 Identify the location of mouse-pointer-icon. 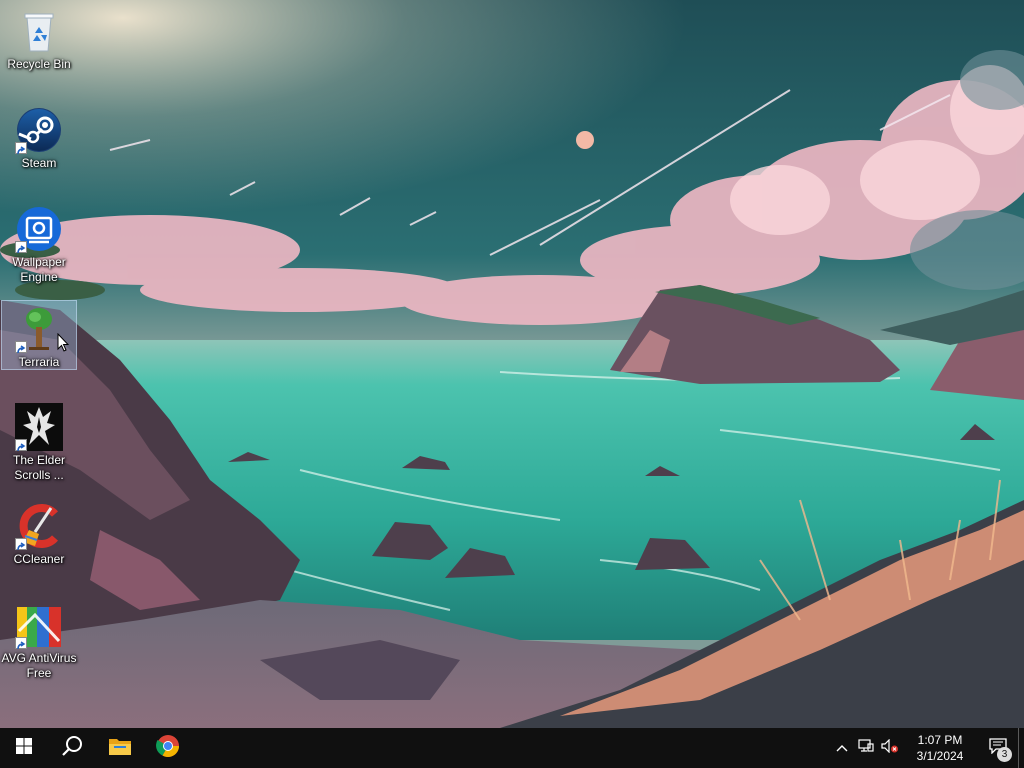
(63, 344).